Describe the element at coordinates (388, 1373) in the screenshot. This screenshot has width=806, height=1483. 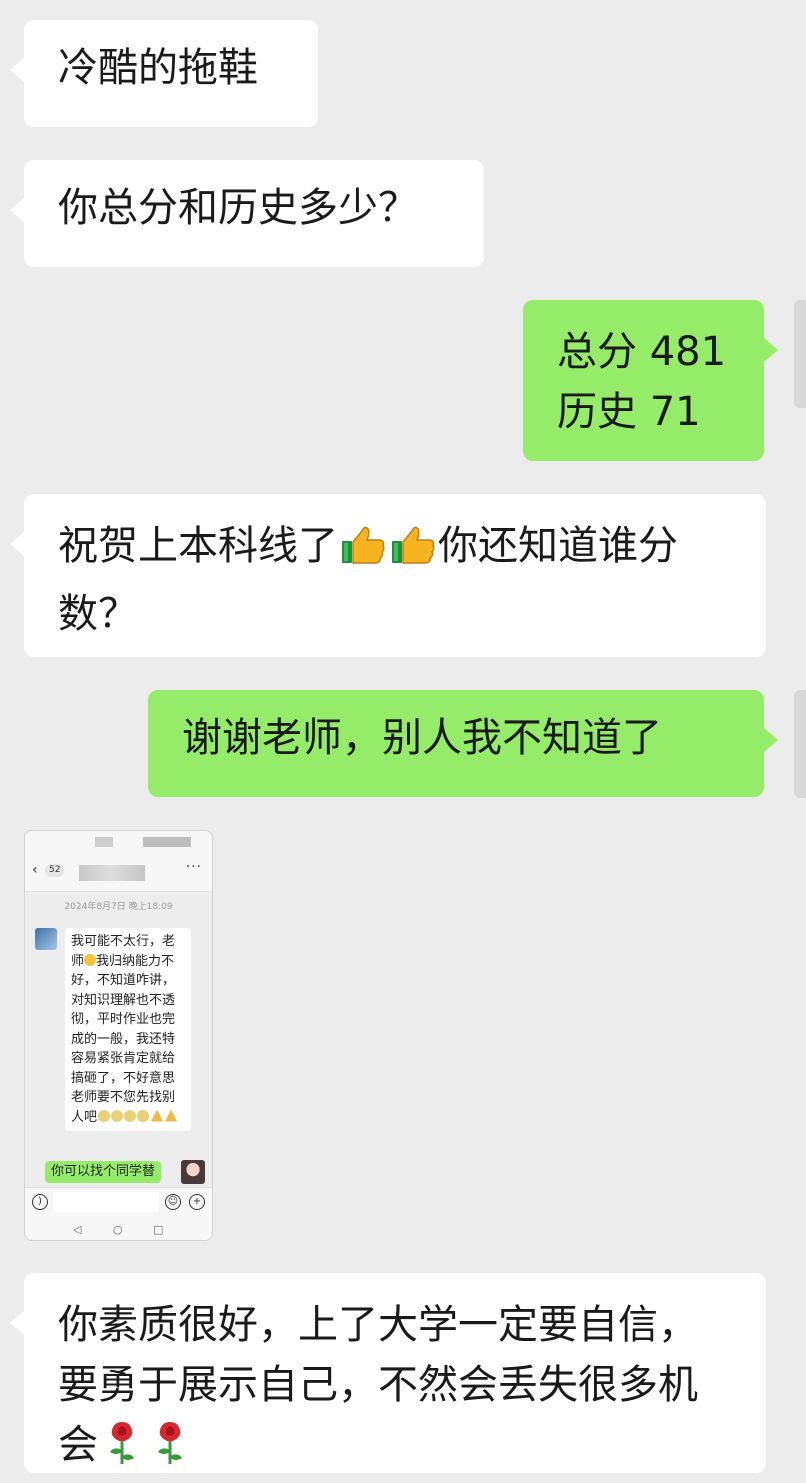
I see `message-bubble-incoming: 你素质很好，上了大学一定要自信，要勇于展示自己，不然会丢失很多机会` at that location.